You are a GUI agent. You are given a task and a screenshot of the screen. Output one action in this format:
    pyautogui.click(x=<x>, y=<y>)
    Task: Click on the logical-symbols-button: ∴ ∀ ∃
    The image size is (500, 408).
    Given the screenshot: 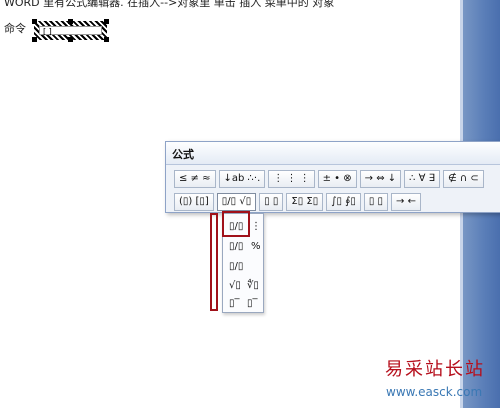 What is the action you would take?
    pyautogui.click(x=422, y=179)
    